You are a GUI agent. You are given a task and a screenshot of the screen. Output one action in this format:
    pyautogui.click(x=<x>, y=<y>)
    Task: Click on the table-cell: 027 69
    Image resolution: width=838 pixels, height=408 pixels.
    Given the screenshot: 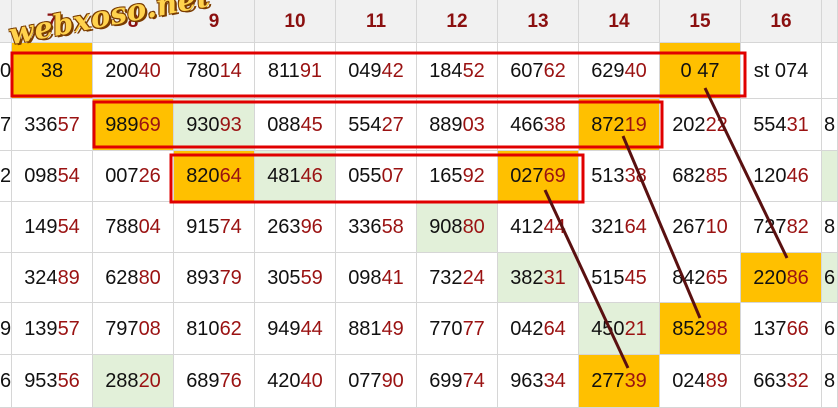 What is the action you would take?
    pyautogui.click(x=538, y=176)
    